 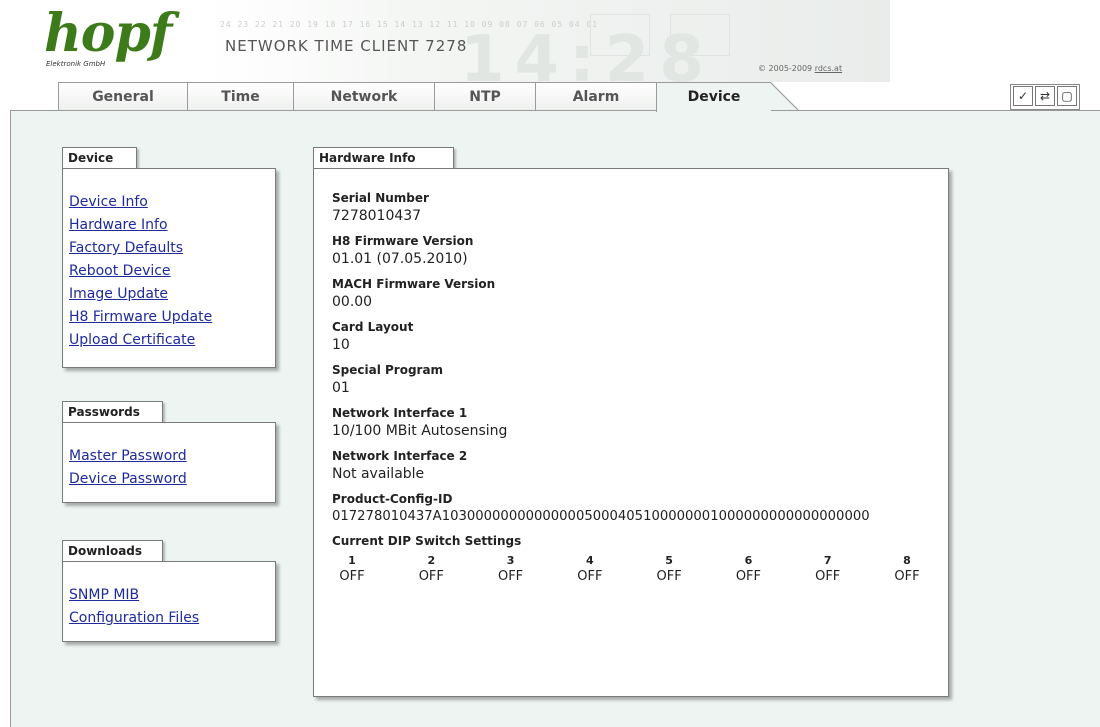 I want to click on downloads-box-title: Downloads, so click(x=112, y=550).